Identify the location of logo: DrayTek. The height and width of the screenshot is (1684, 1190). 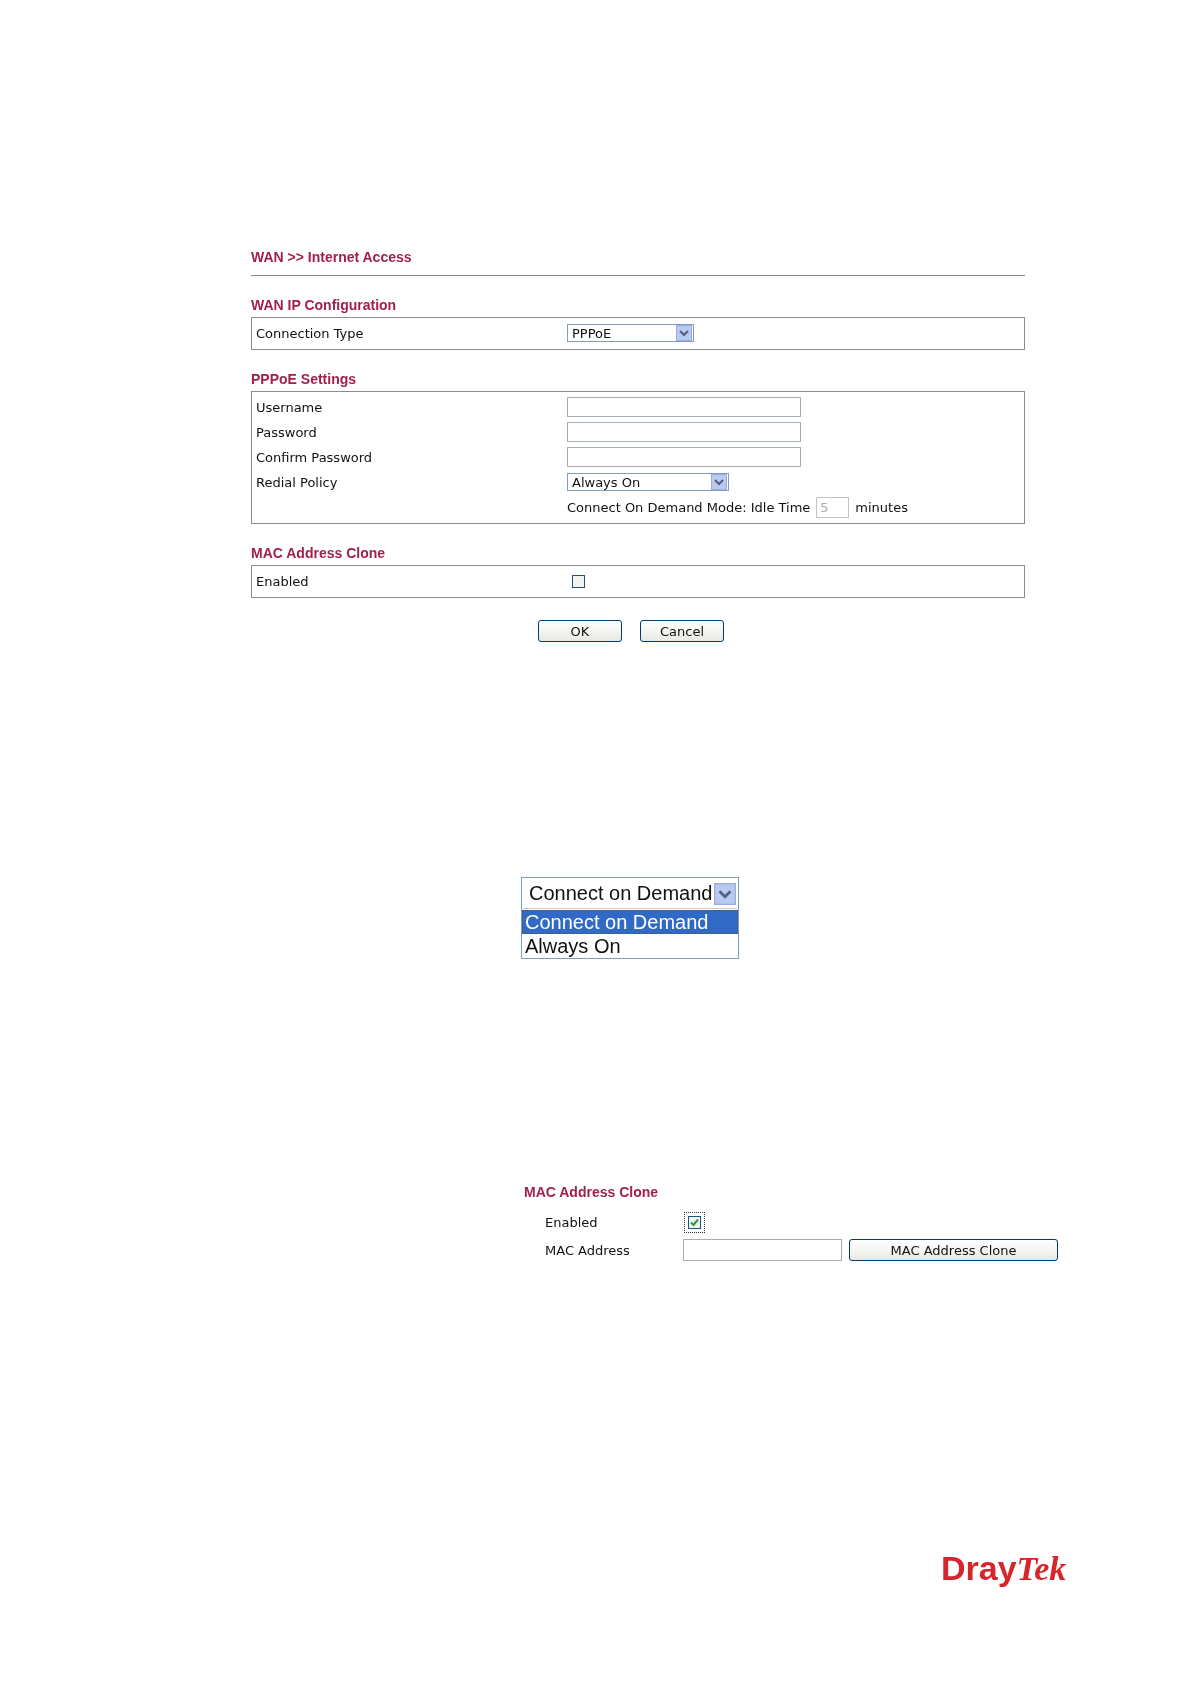
(1004, 1568).